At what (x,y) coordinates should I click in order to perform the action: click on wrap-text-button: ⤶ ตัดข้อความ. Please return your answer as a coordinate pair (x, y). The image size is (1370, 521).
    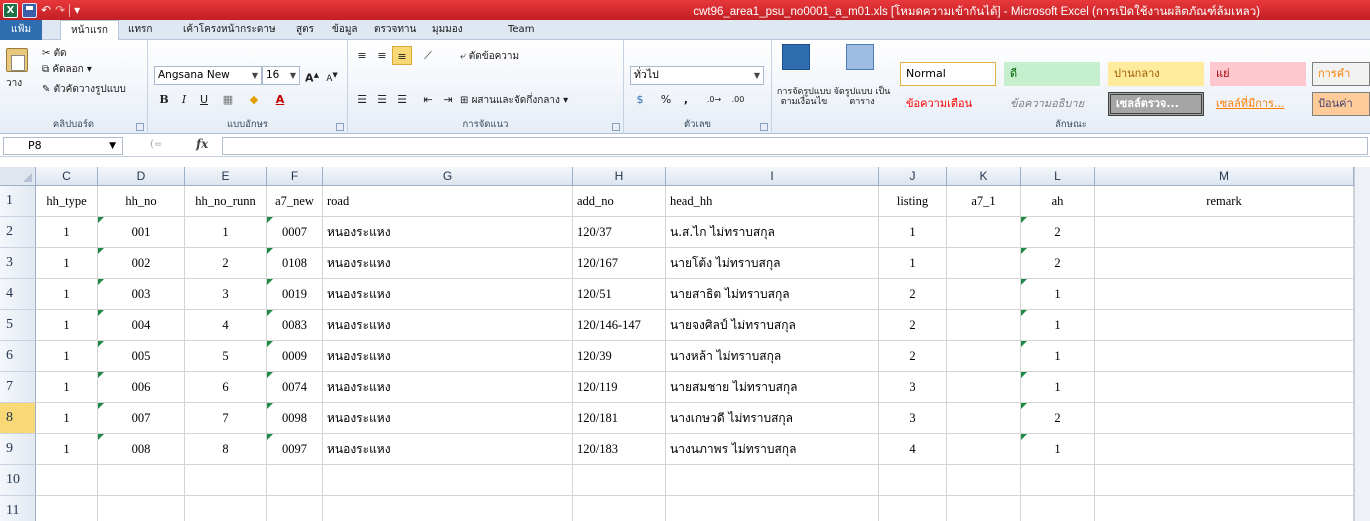
    Looking at the image, I should click on (489, 56).